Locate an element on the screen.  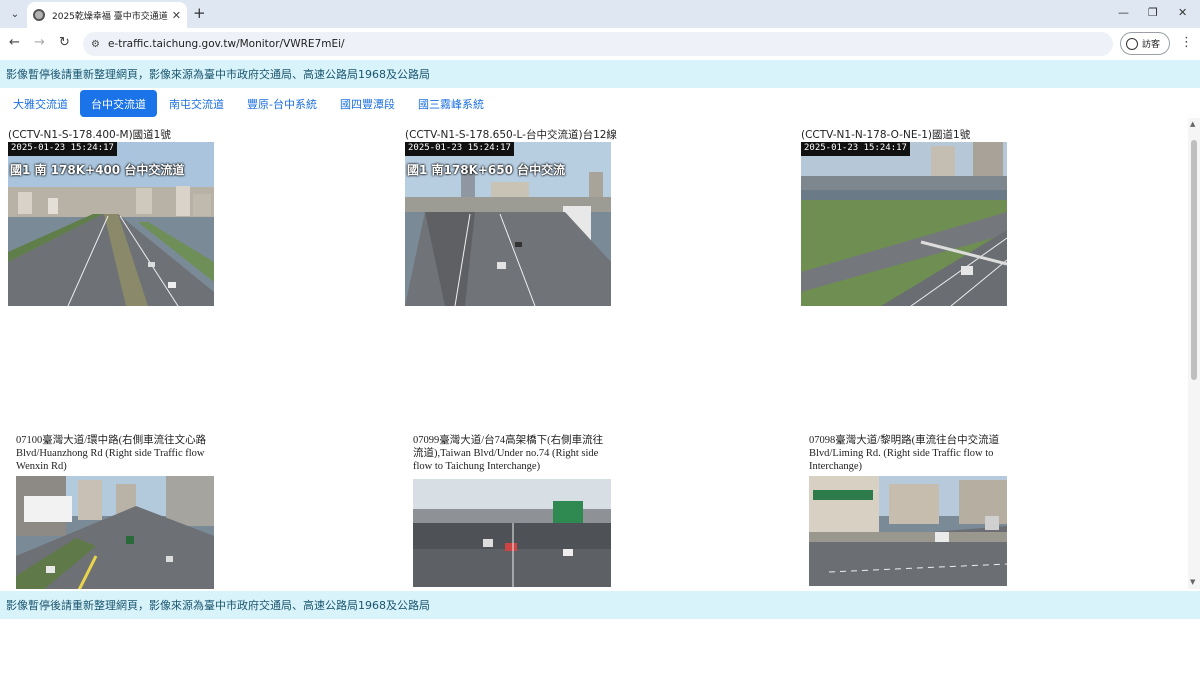
camera-title: (CCTV-N1-N-178-O-NE-1)國道1號 is located at coordinates (886, 135).